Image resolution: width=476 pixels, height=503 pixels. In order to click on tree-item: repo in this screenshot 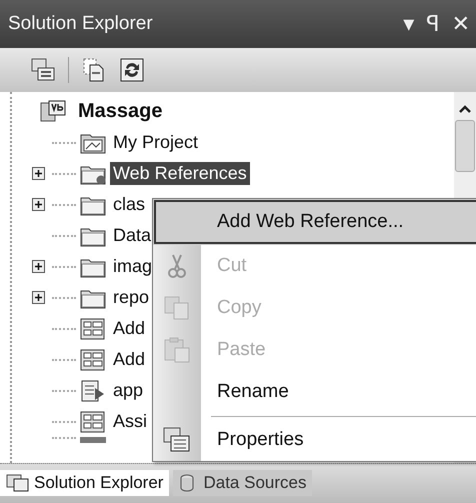, I will do `click(131, 297)`.